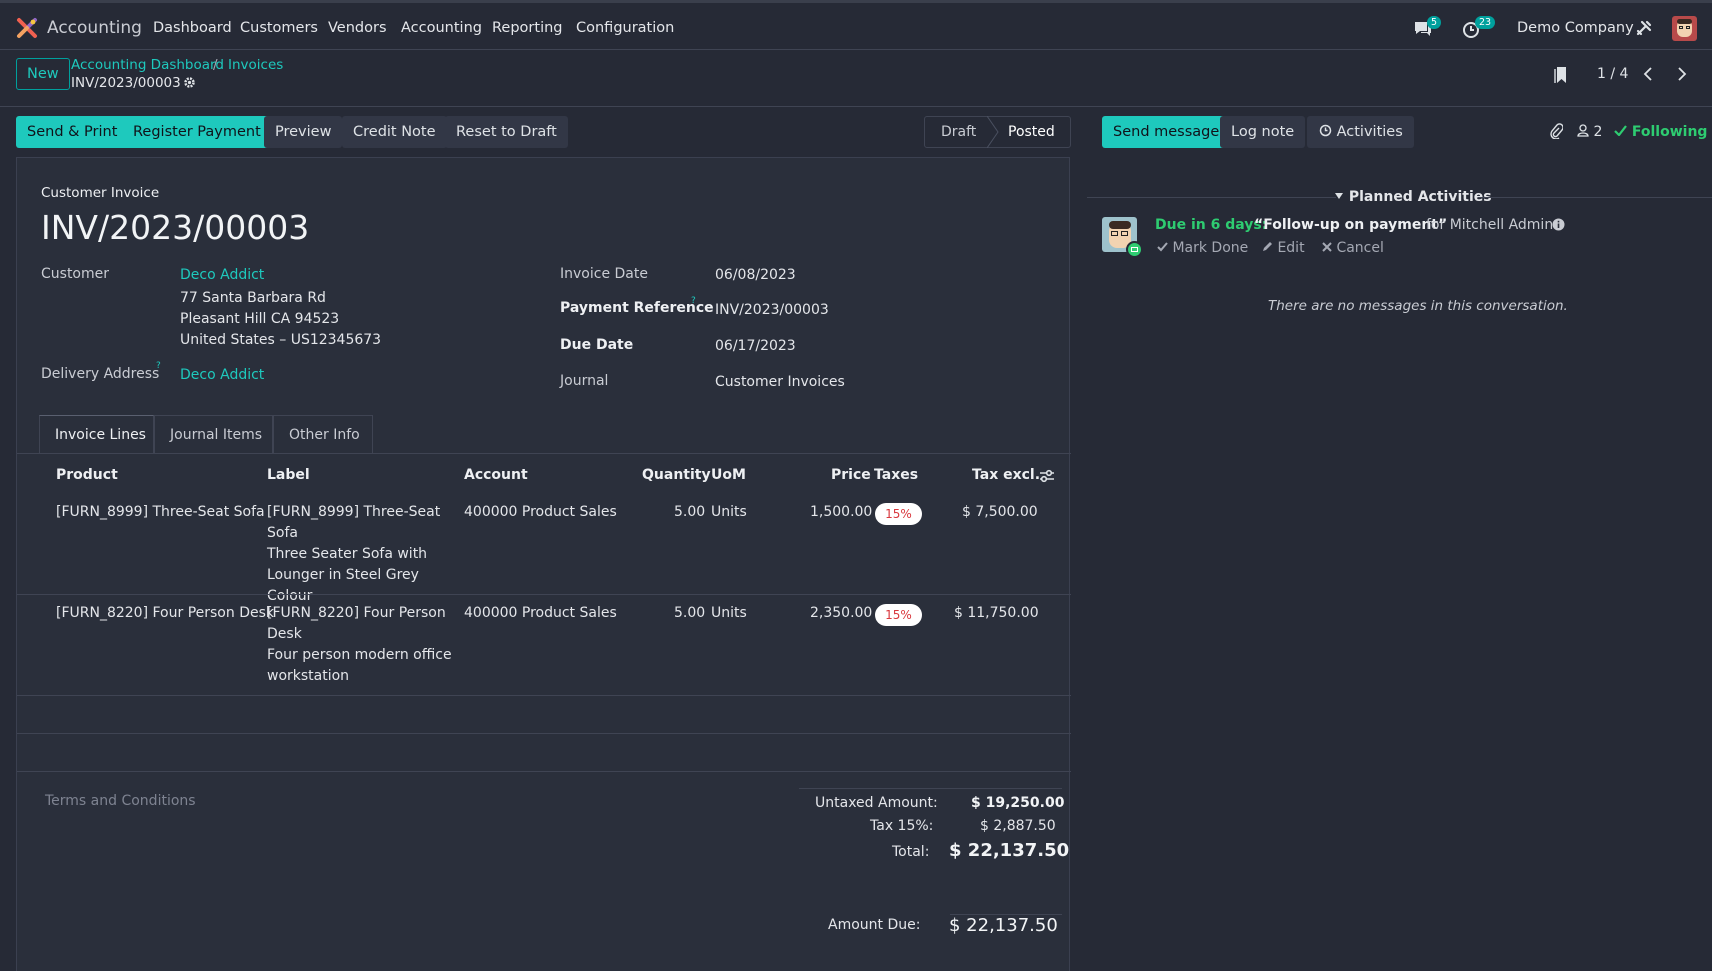 The height and width of the screenshot is (971, 1712). I want to click on send-message-button: Send message, so click(1166, 132).